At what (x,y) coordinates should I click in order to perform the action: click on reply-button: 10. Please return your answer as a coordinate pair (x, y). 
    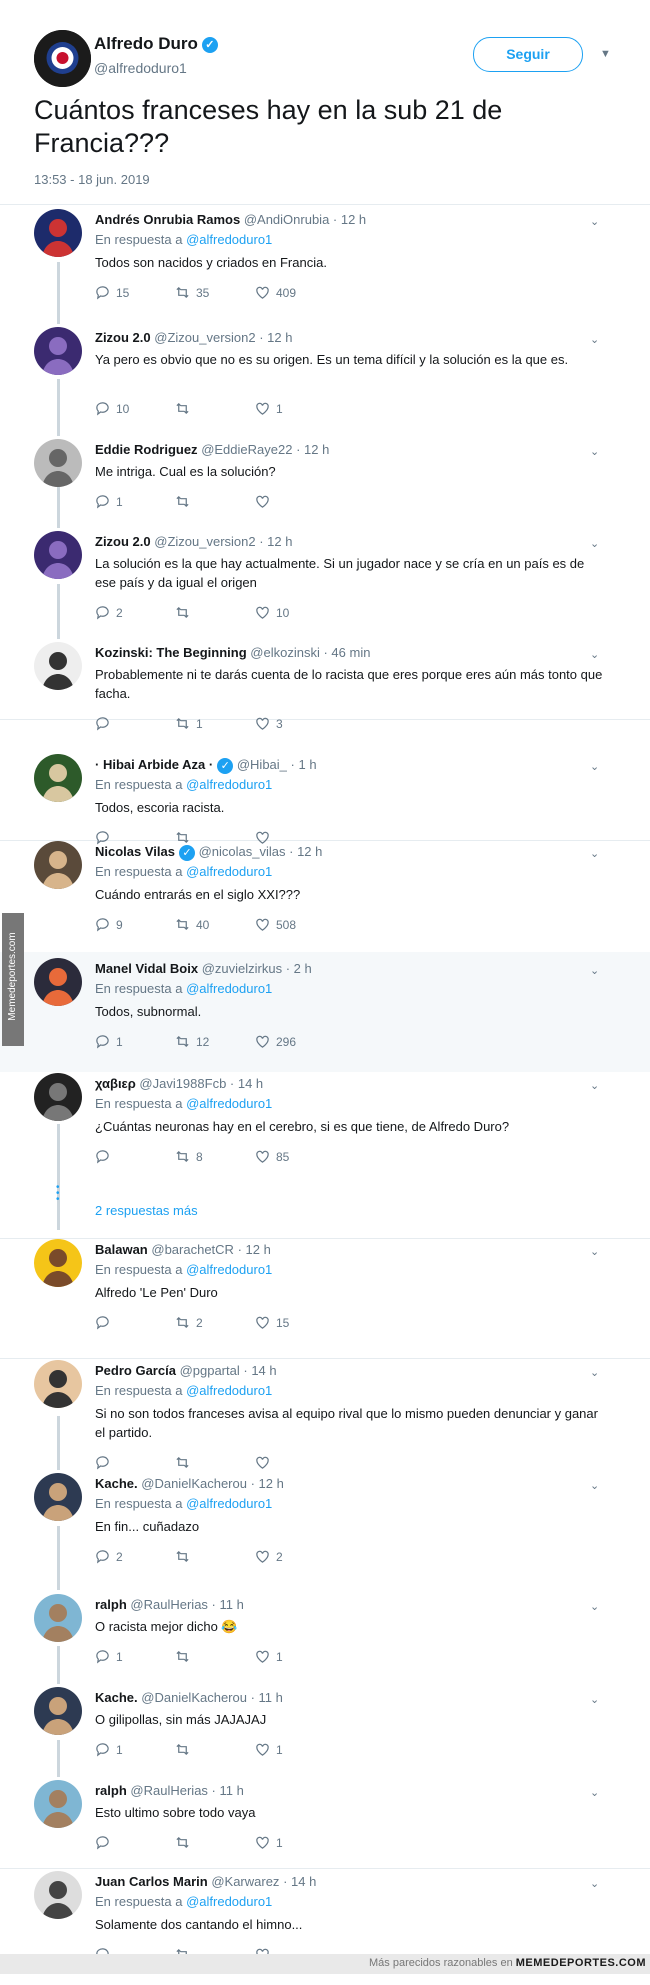
    Looking at the image, I should click on (135, 408).